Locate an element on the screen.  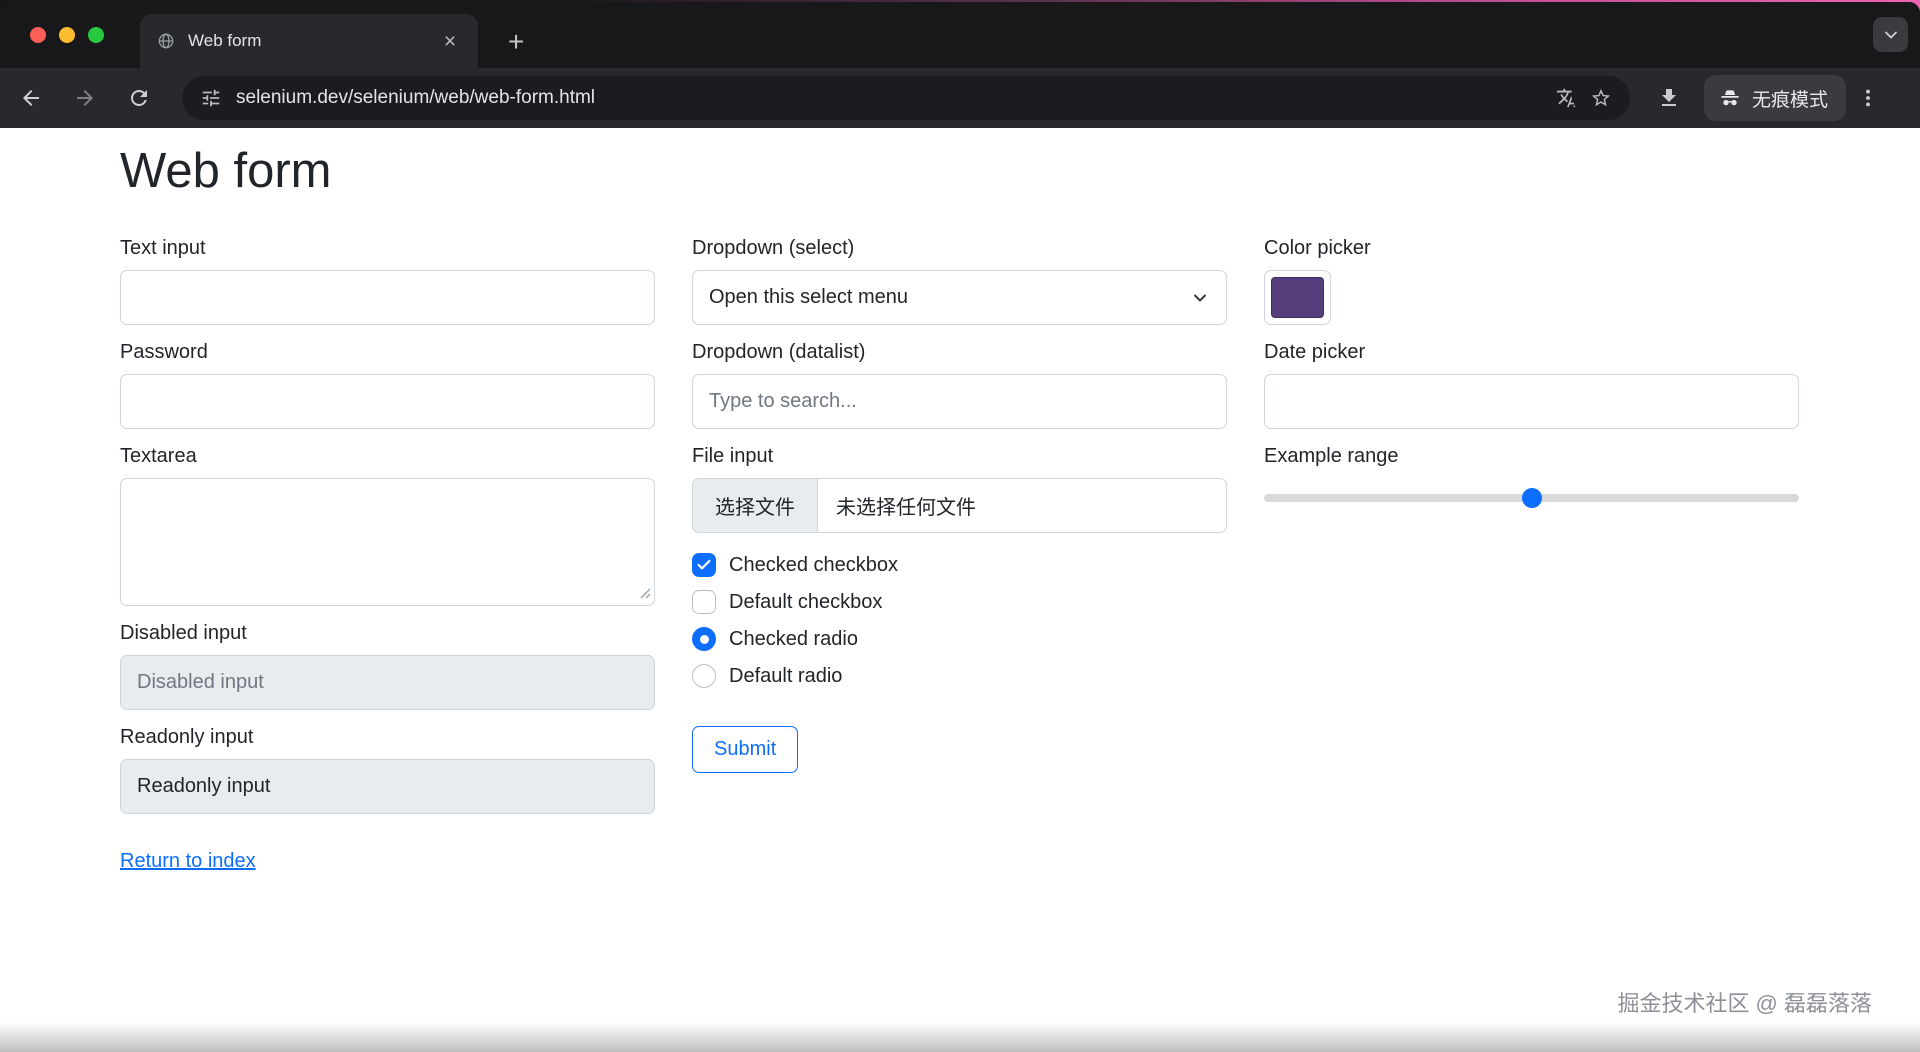
dropdown-datalist-label: Dropdown (datalist) is located at coordinates (779, 352).